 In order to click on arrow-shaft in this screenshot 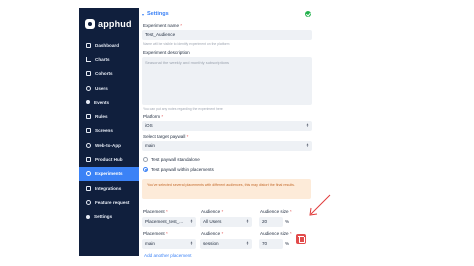, I will do `click(320, 204)`.